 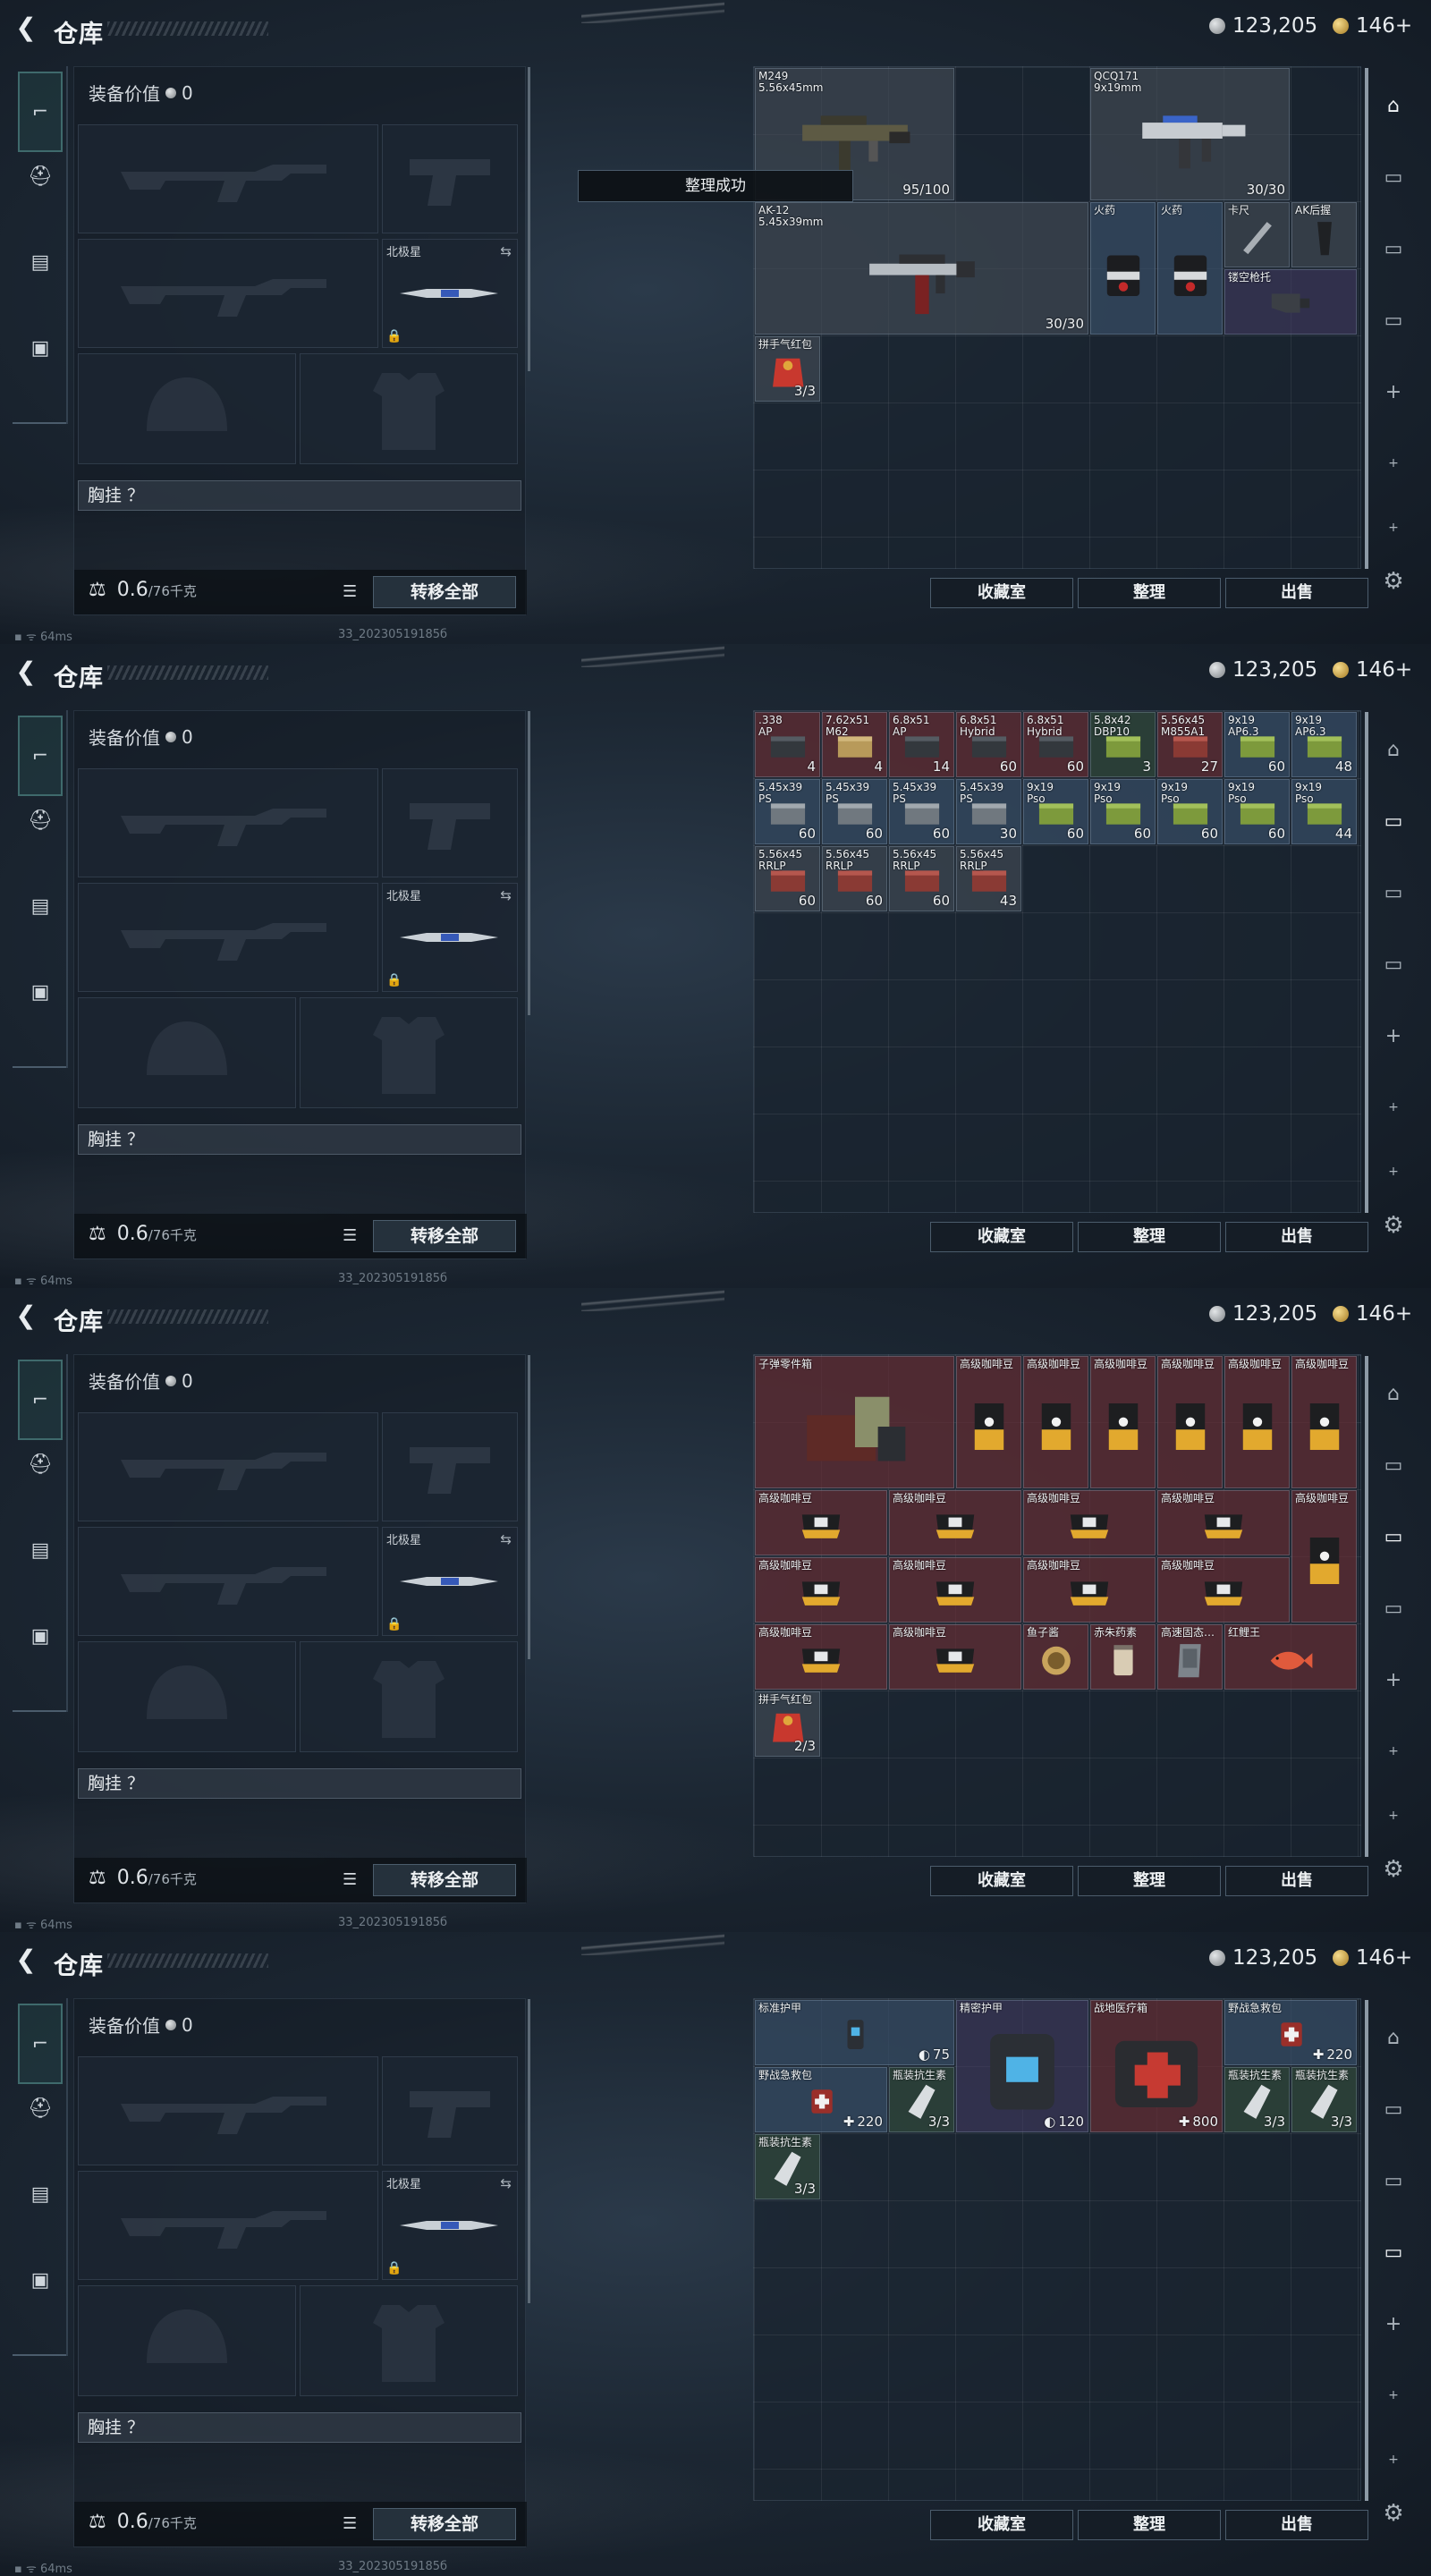 I want to click on stash-item: 野战急救包 ✚ 220, so click(x=1290, y=2032).